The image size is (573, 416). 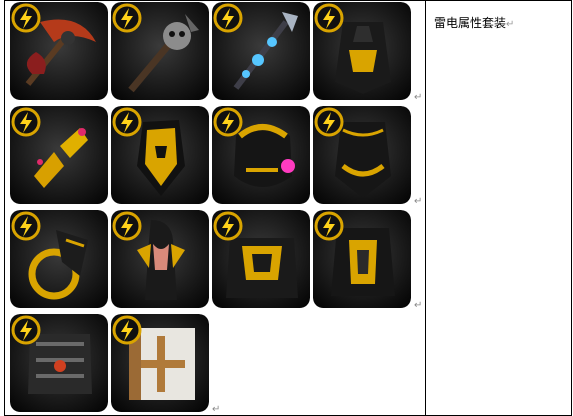 I want to click on skull-staff-icon, so click(x=160, y=51).